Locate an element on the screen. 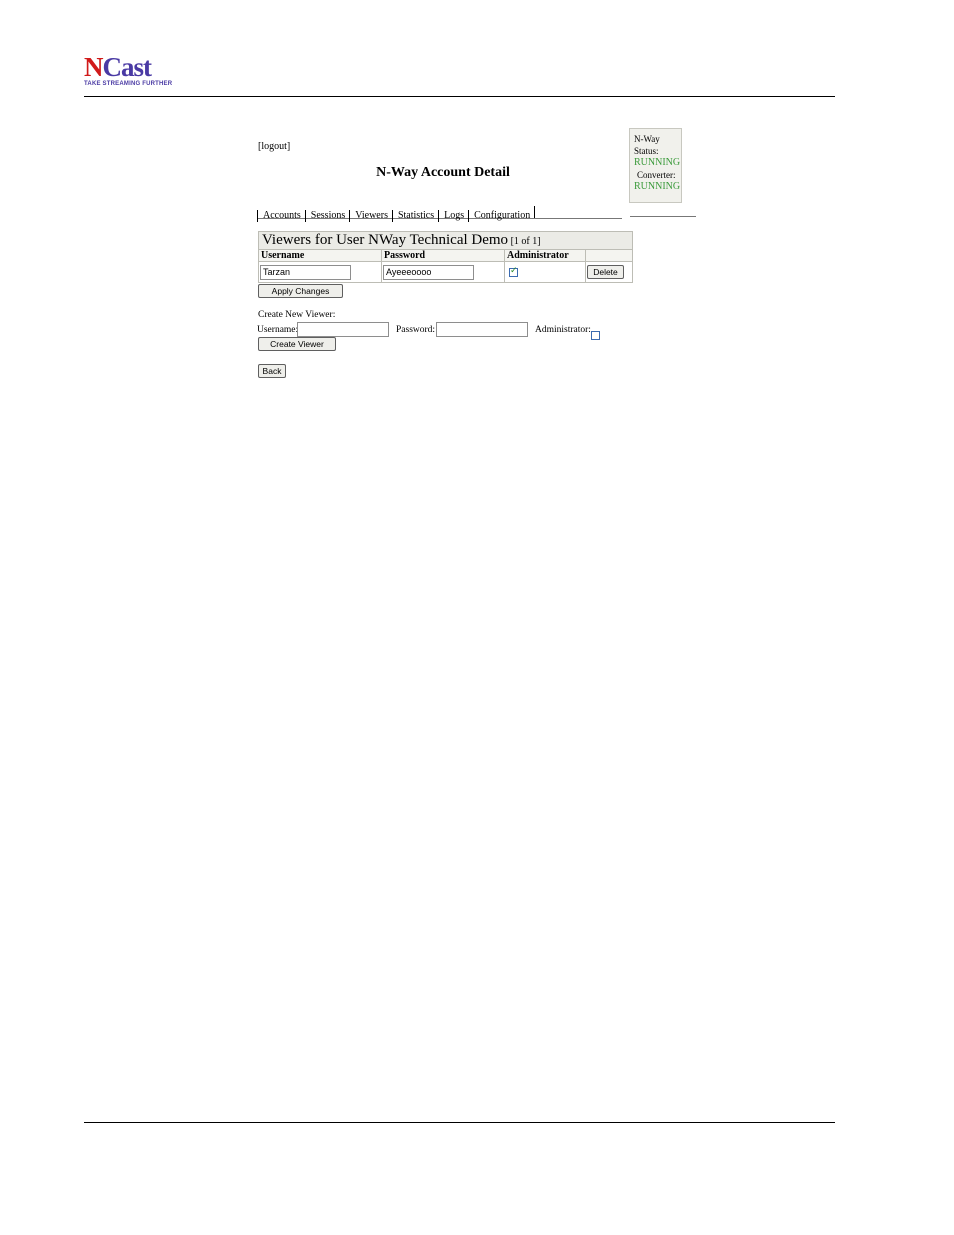 The width and height of the screenshot is (954, 1235). logout-link: [logout] is located at coordinates (274, 146).